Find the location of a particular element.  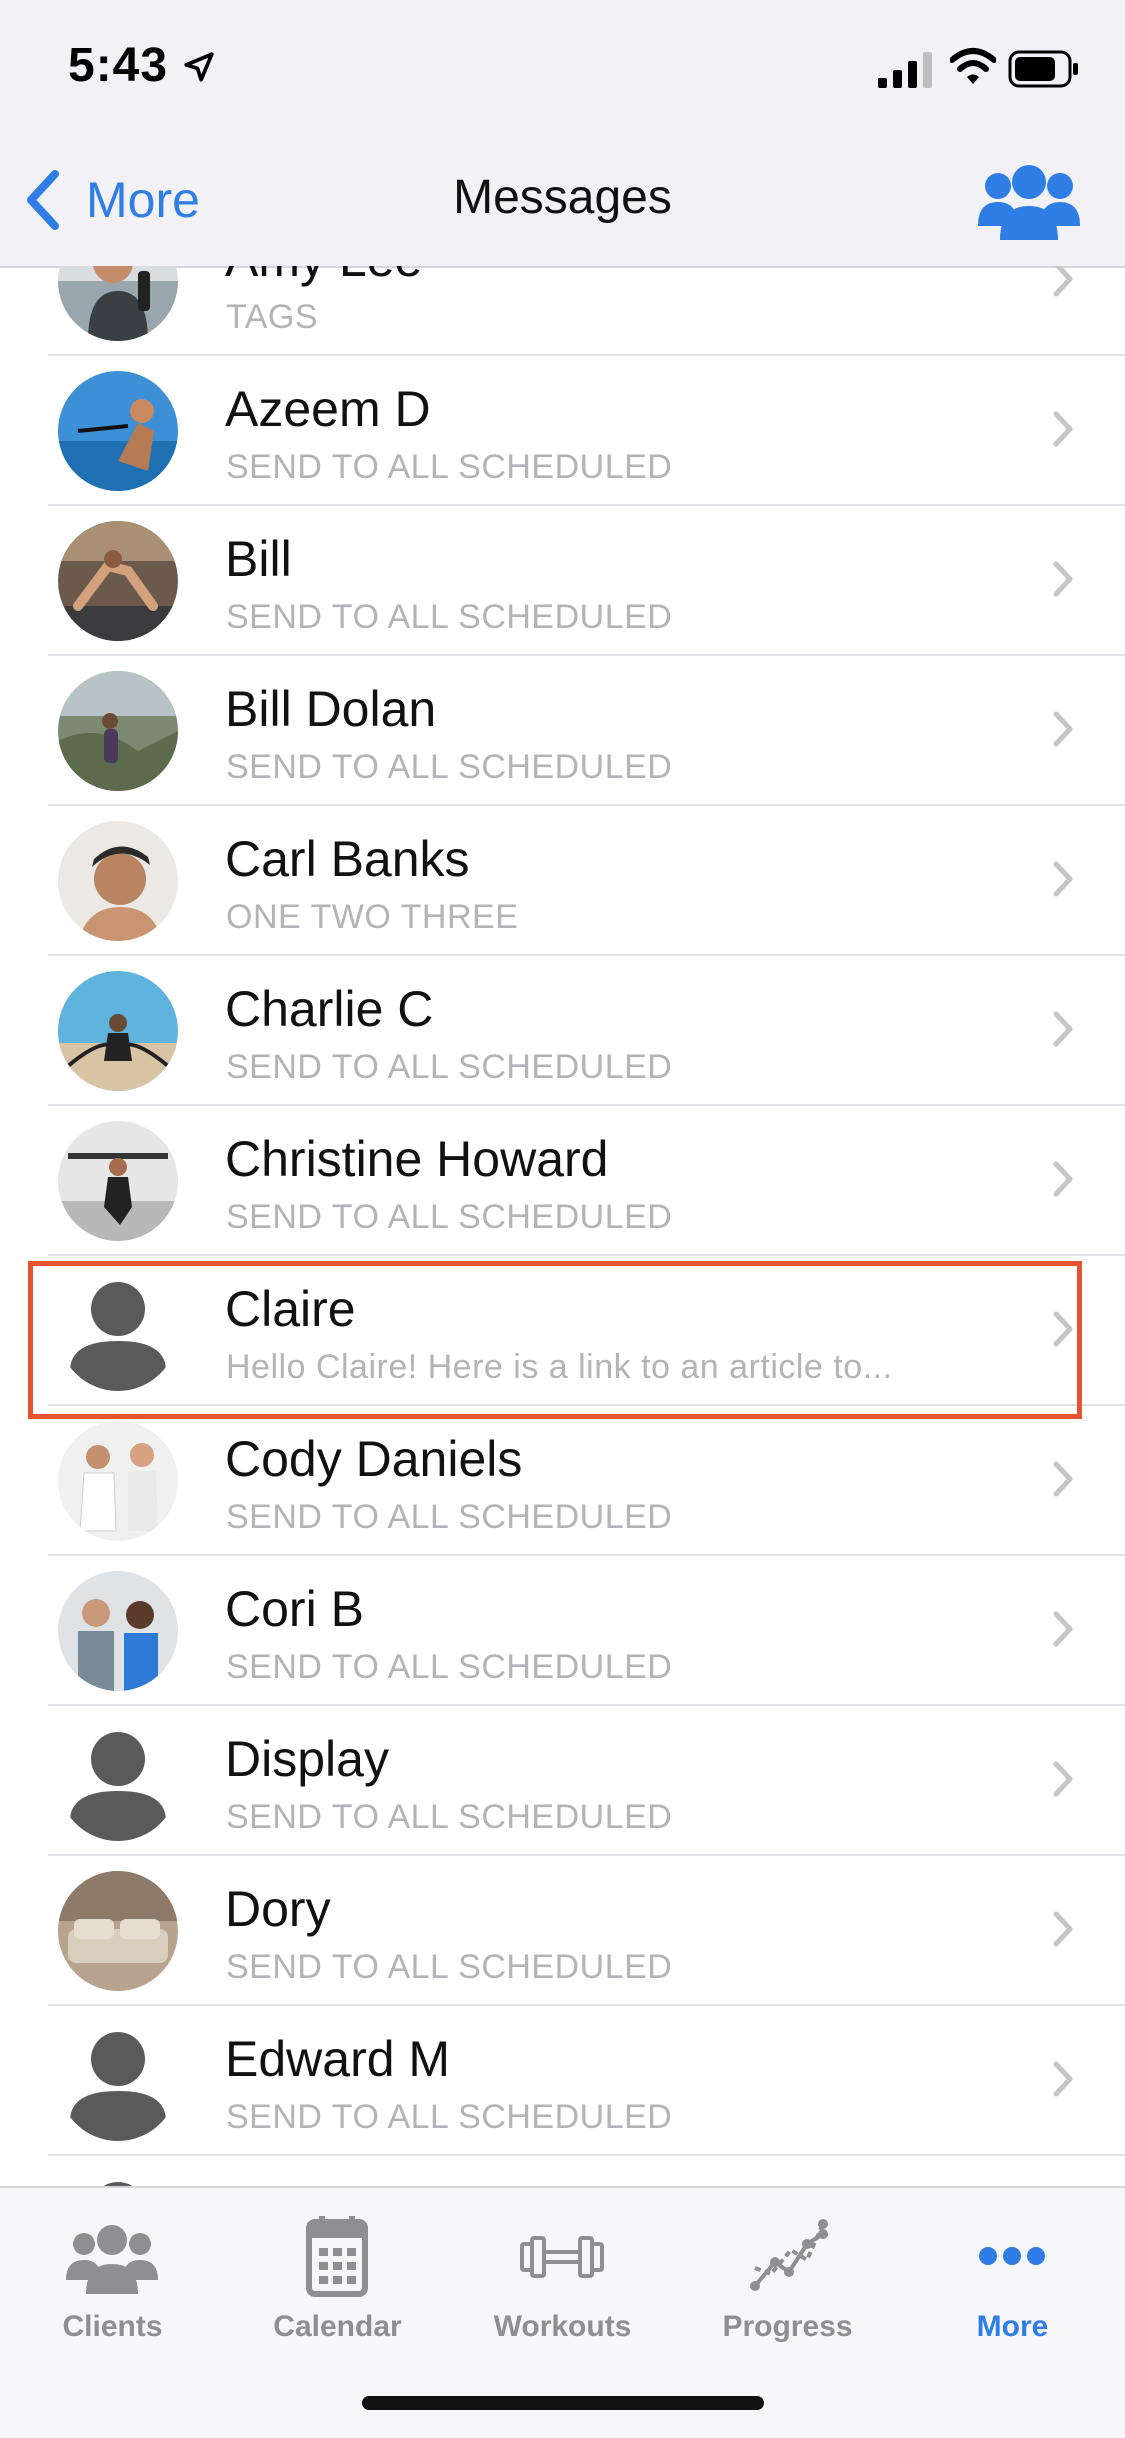

thread-row: Cody Daniels SEND TO ALL SCHEDULED is located at coordinates (562, 1481).